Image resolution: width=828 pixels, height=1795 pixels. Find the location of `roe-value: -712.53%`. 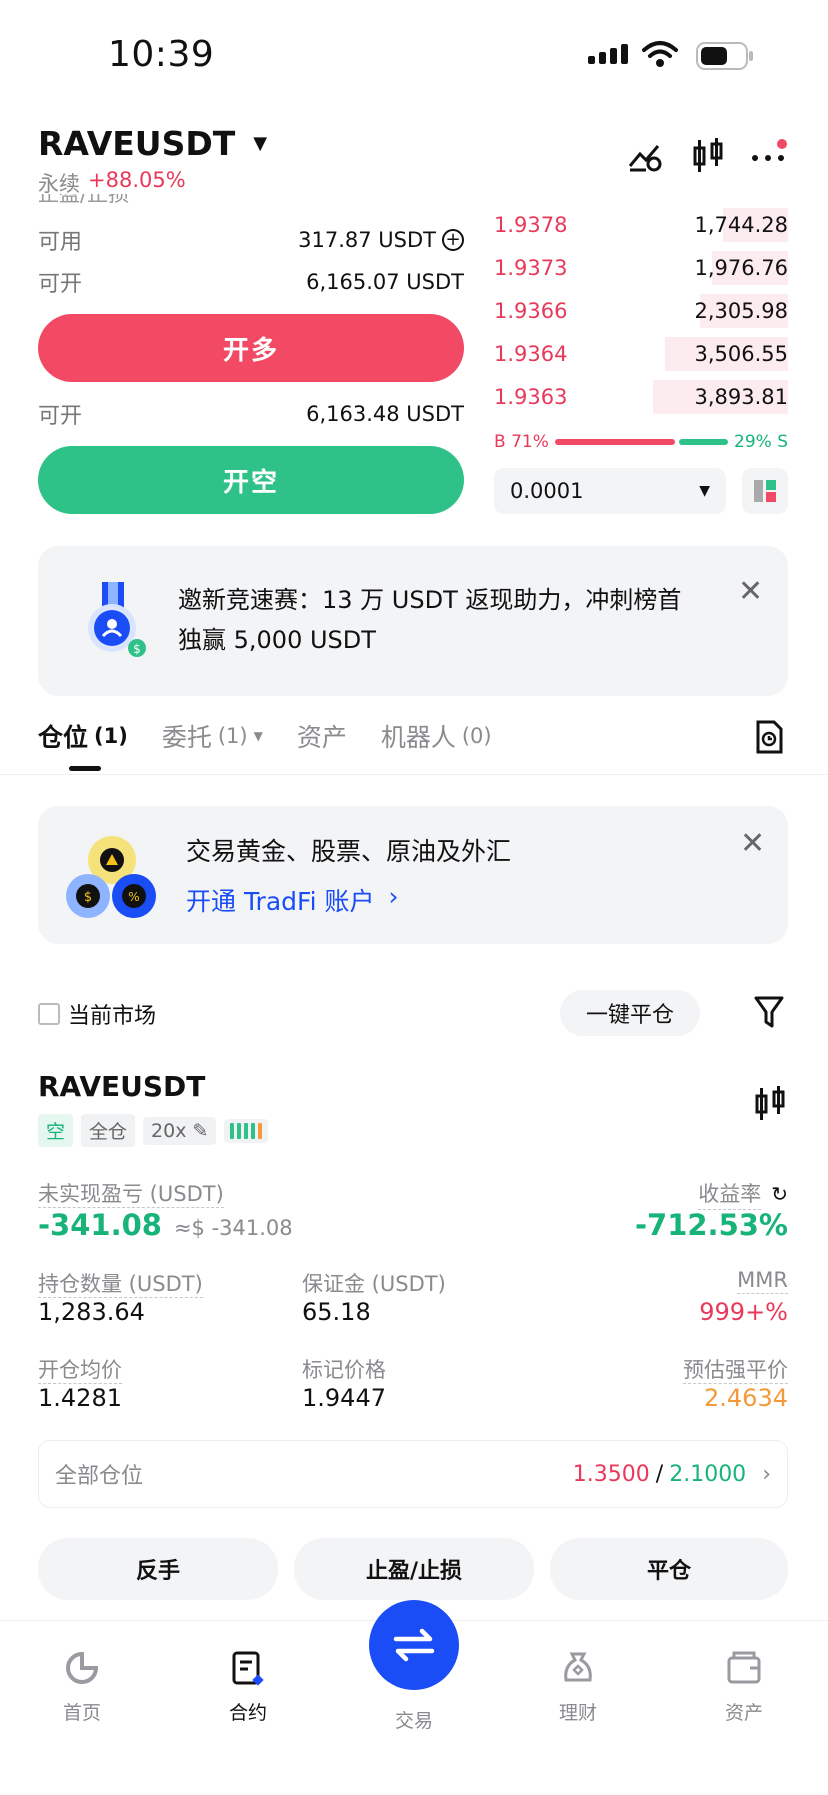

roe-value: -712.53% is located at coordinates (711, 1225).